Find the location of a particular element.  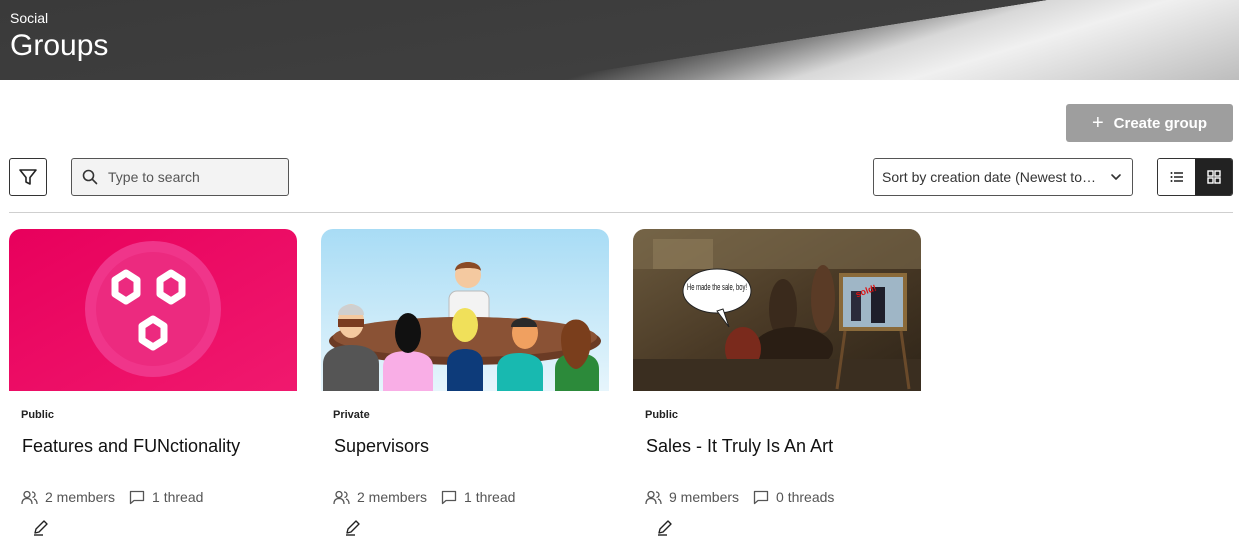

sort-selected-value: Sort by creation date (Newest to oldest) is located at coordinates (989, 177).